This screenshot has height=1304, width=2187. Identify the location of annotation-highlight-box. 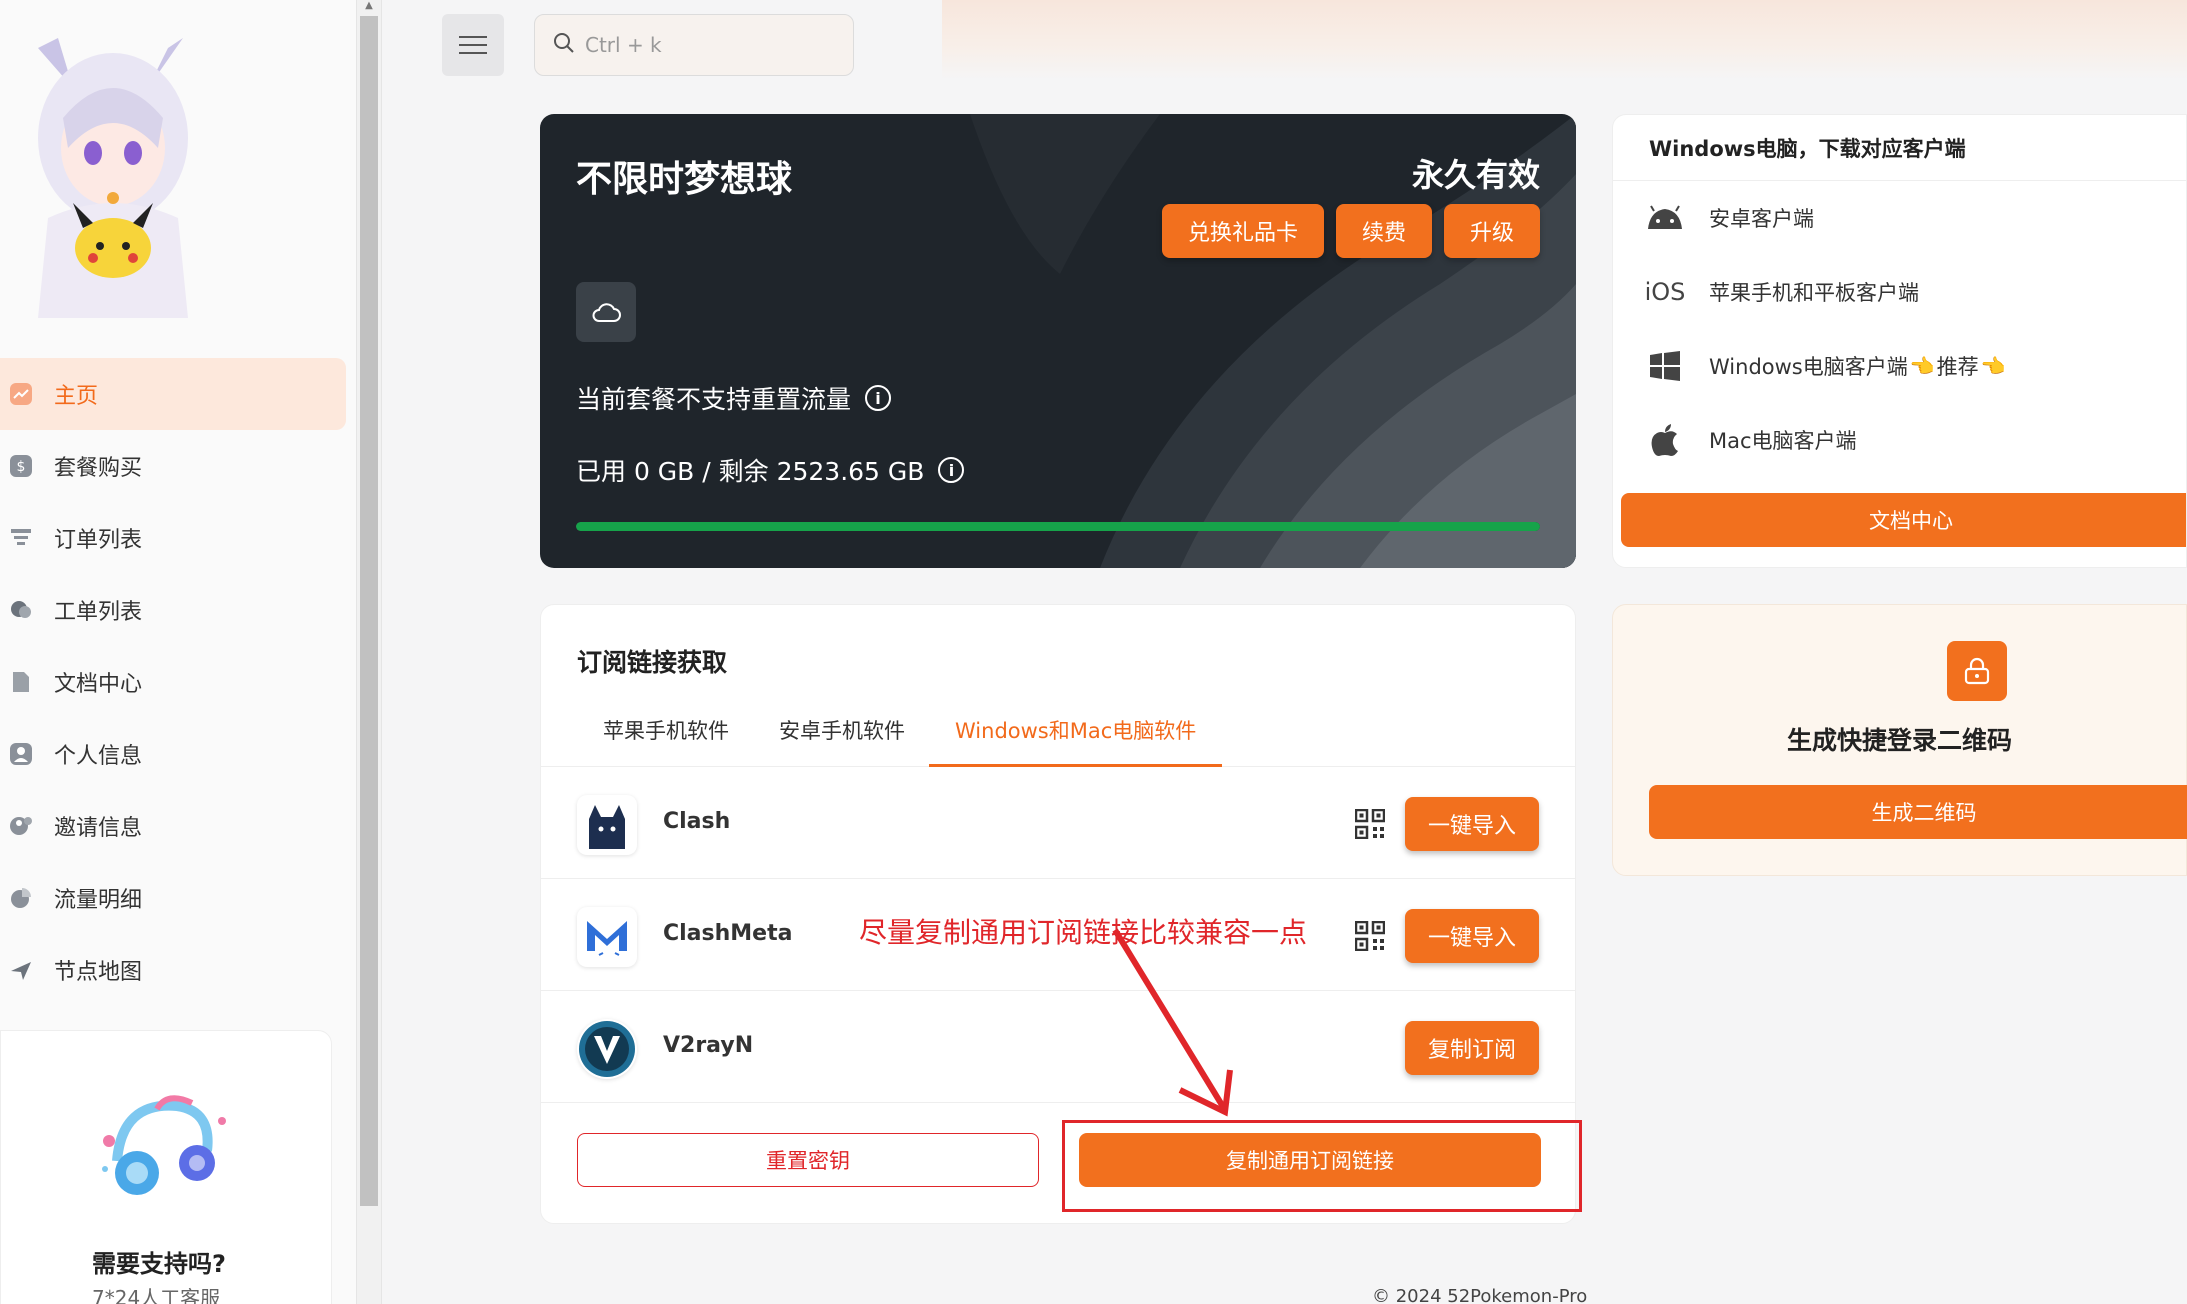
(1322, 1166).